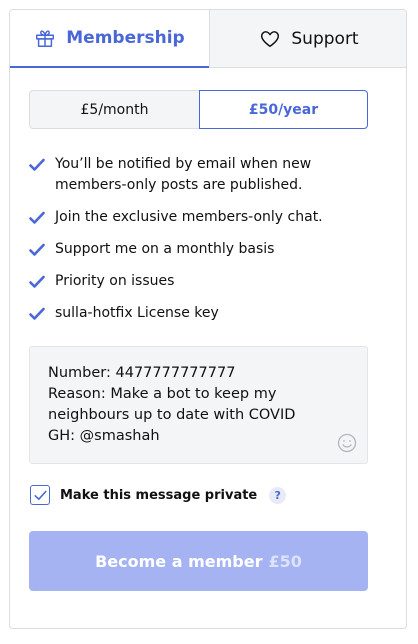 This screenshot has width=418, height=644. I want to click on private-checkbox-label: Make this message private, so click(158, 495).